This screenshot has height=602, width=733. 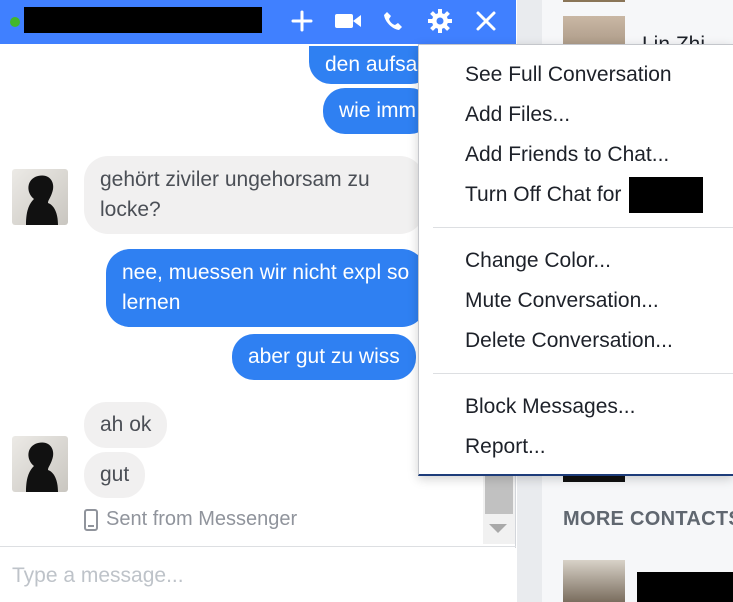 What do you see at coordinates (115, 475) in the screenshot?
I see `message-bubble: gut` at bounding box center [115, 475].